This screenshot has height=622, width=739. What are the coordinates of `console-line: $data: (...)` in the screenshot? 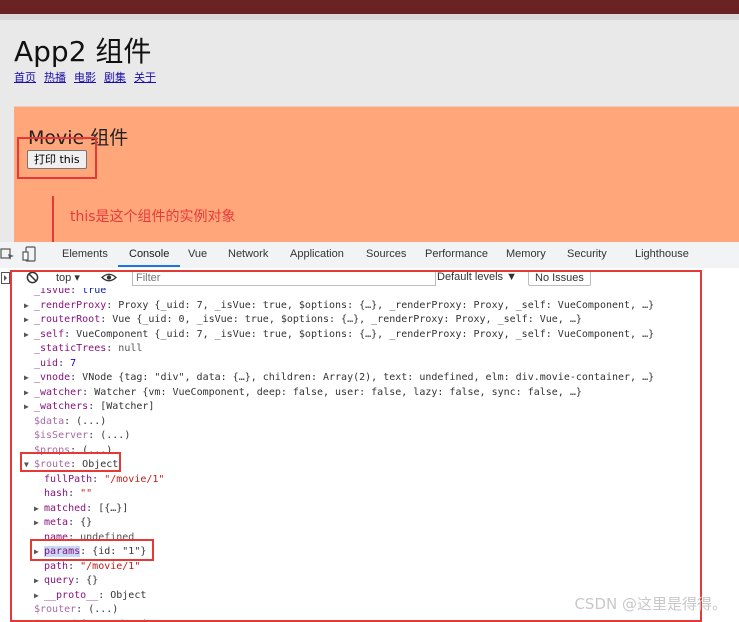 It's located at (65, 422).